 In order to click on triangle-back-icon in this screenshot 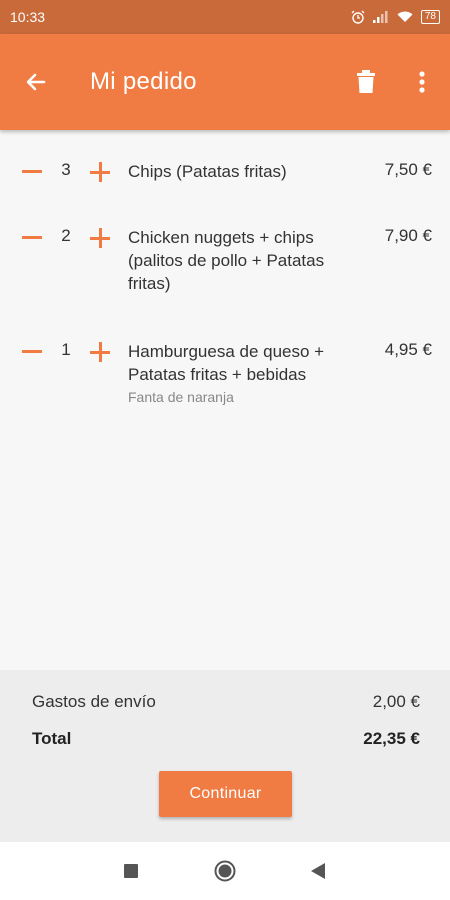, I will do `click(318, 871)`.